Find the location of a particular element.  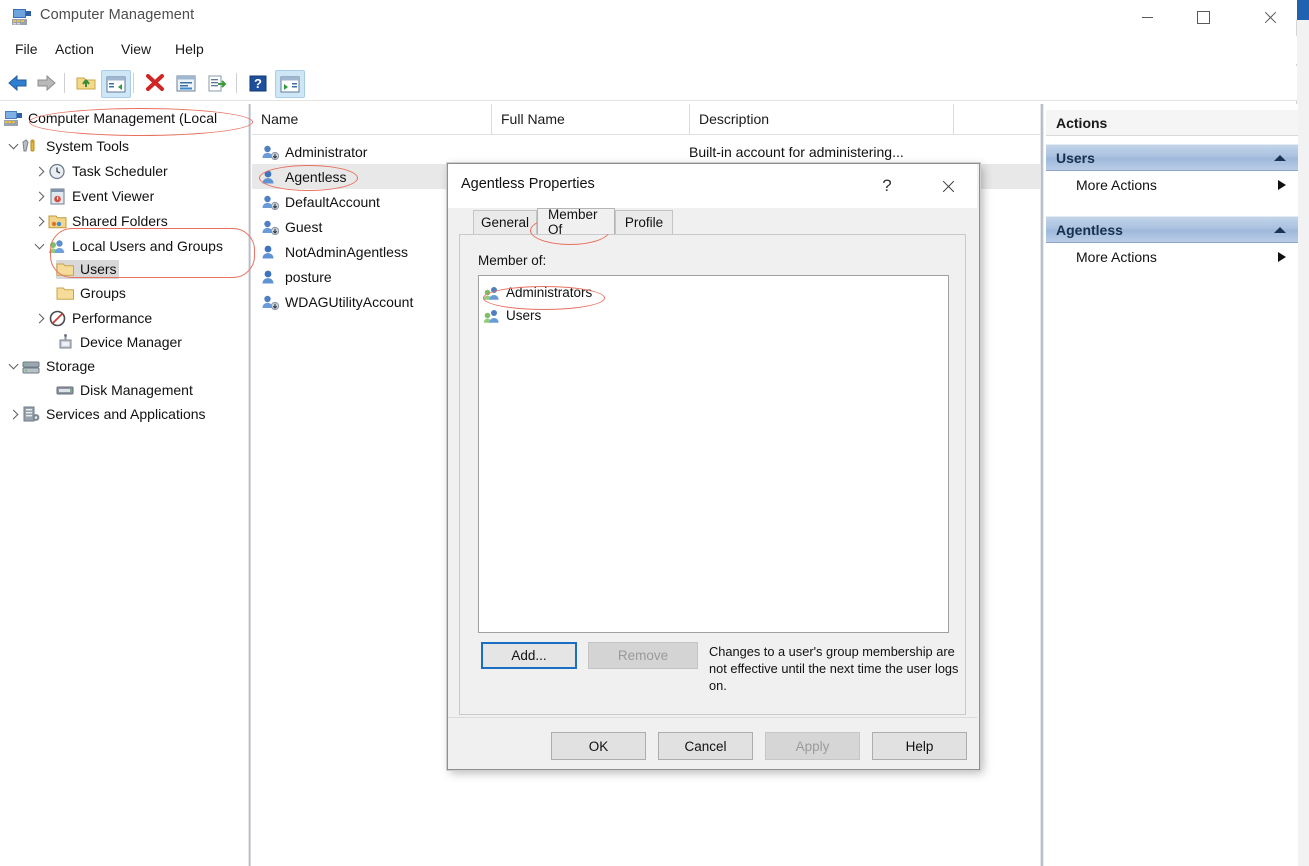

tree-node-label: Groups is located at coordinates (103, 293).